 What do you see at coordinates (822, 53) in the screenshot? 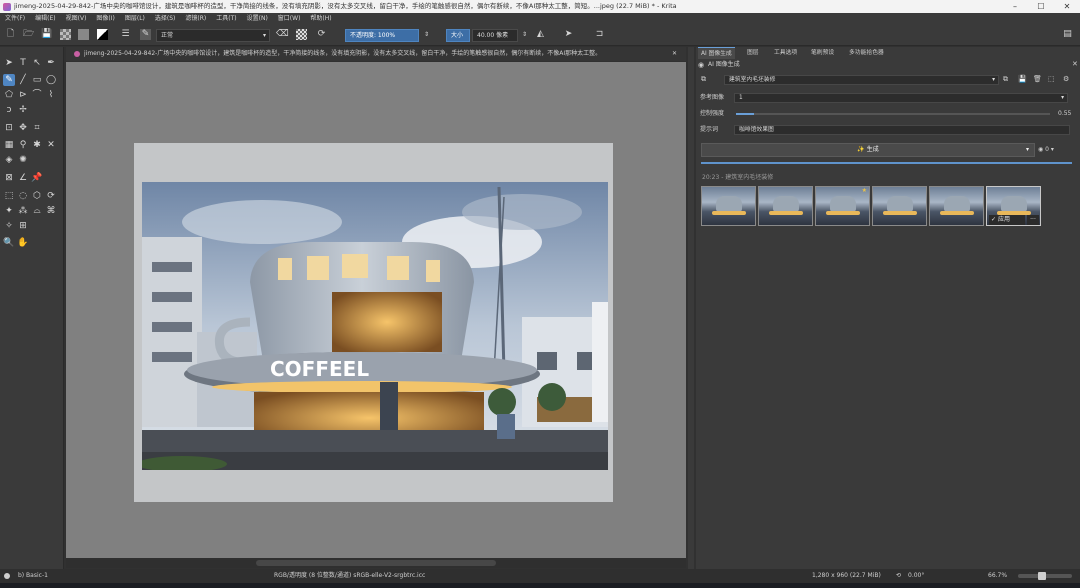
I see `tab-brush-presets: 笔刷预设` at bounding box center [822, 53].